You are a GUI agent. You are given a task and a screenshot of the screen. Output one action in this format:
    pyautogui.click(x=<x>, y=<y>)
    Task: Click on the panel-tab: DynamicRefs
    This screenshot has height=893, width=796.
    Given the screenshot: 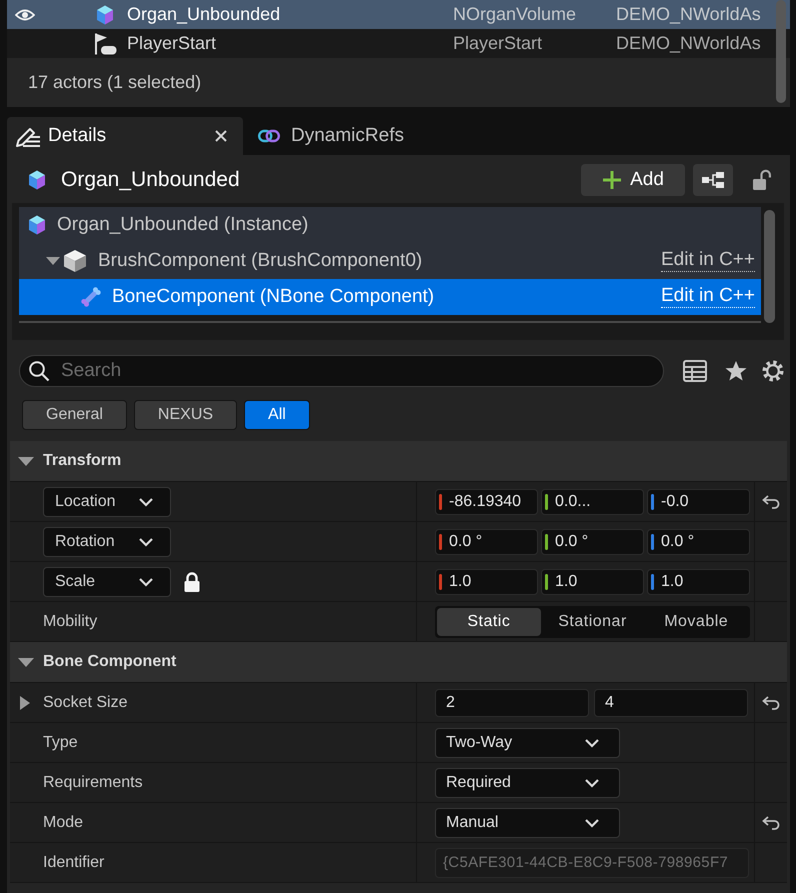 What is the action you would take?
    pyautogui.click(x=323, y=136)
    